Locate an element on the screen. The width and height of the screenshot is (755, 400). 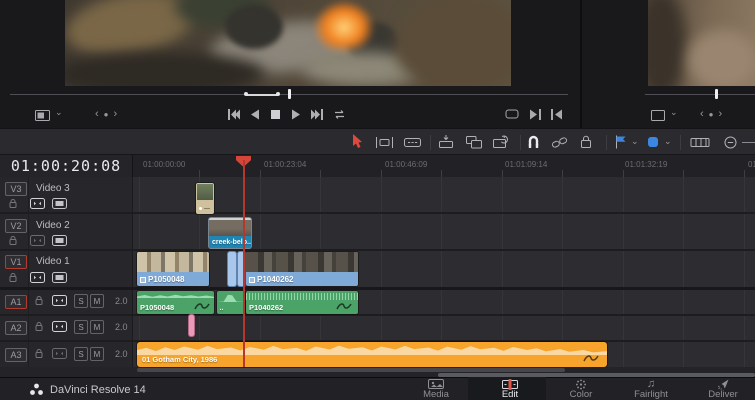
track-name-video1: Video 1 is located at coordinates (53, 261).